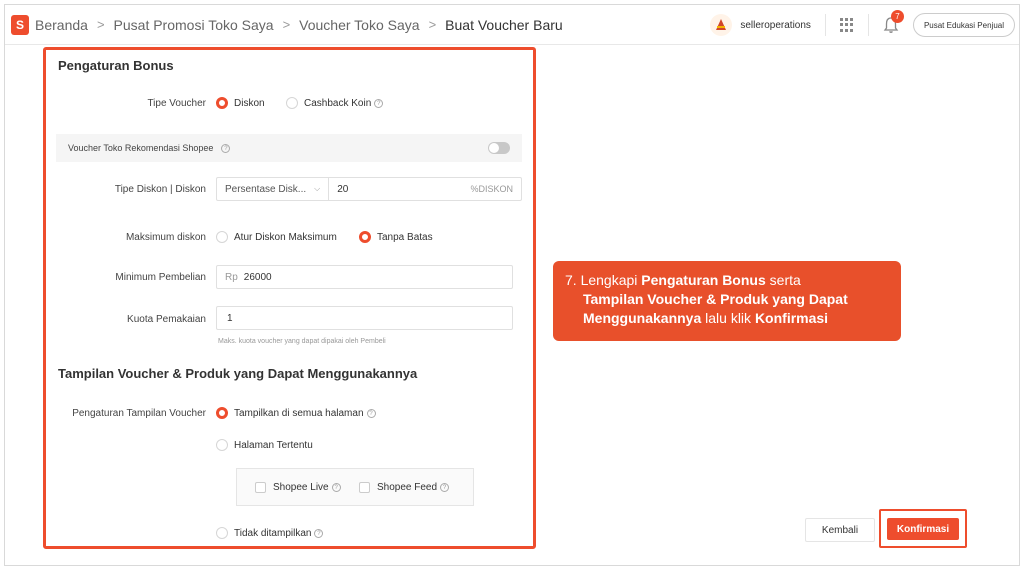  Describe the element at coordinates (355, 487) in the screenshot. I see `specific-page-options: Shopee Live? Shopee Feed?` at that location.